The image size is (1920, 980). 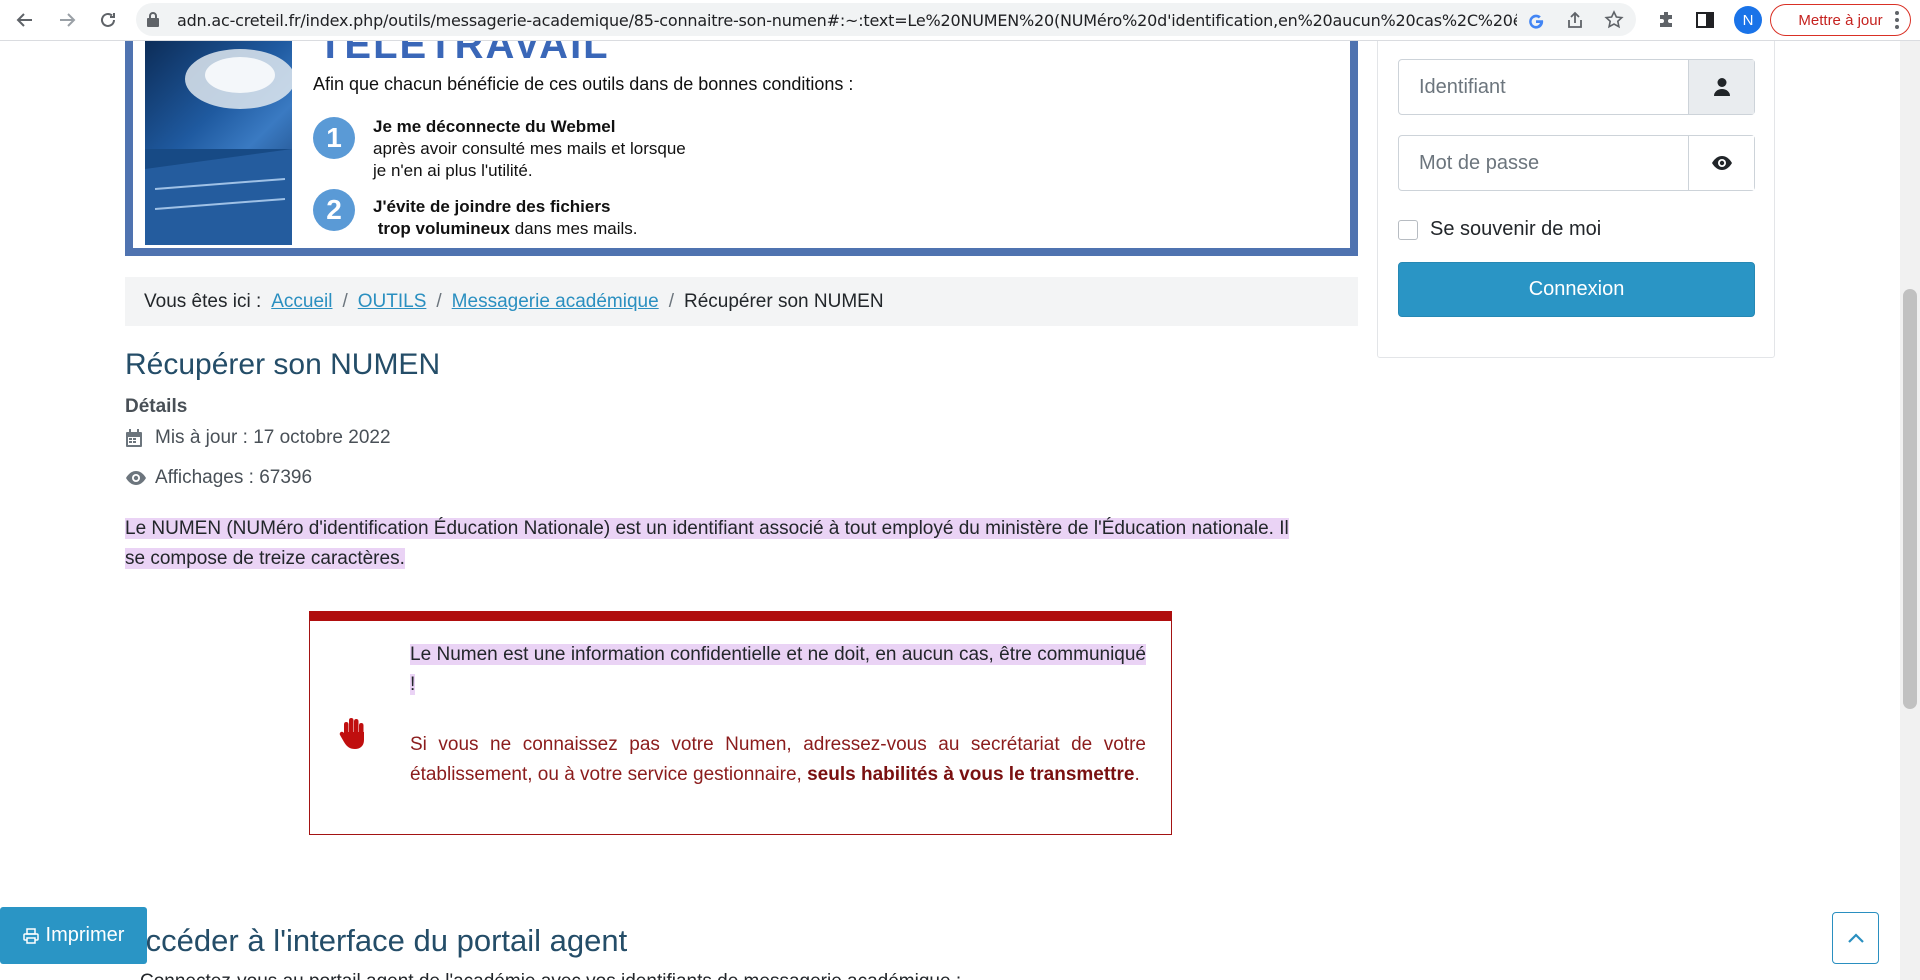 What do you see at coordinates (218, 143) in the screenshot?
I see `banner-photo` at bounding box center [218, 143].